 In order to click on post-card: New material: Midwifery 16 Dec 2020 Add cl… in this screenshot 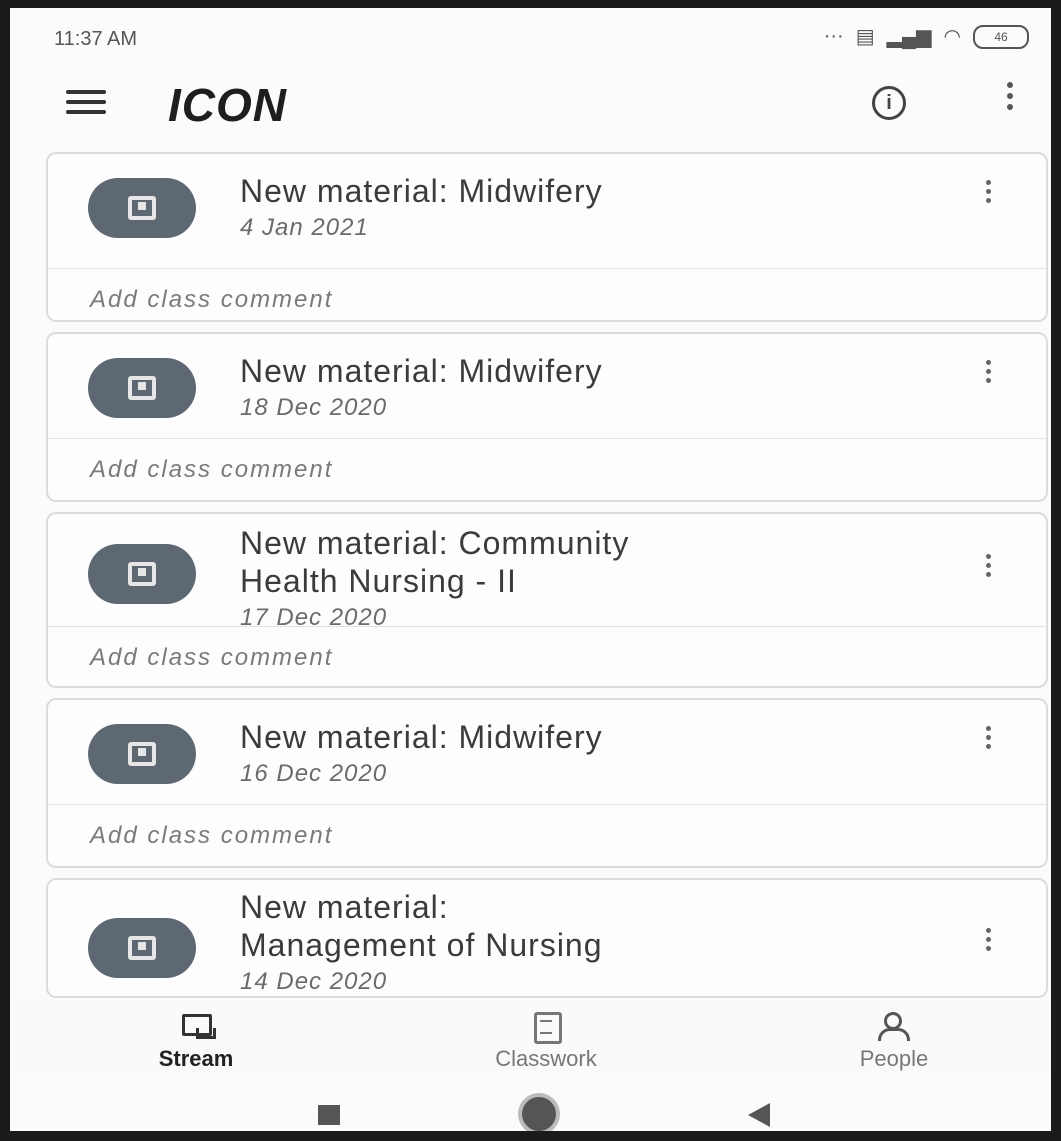, I will do `click(547, 783)`.